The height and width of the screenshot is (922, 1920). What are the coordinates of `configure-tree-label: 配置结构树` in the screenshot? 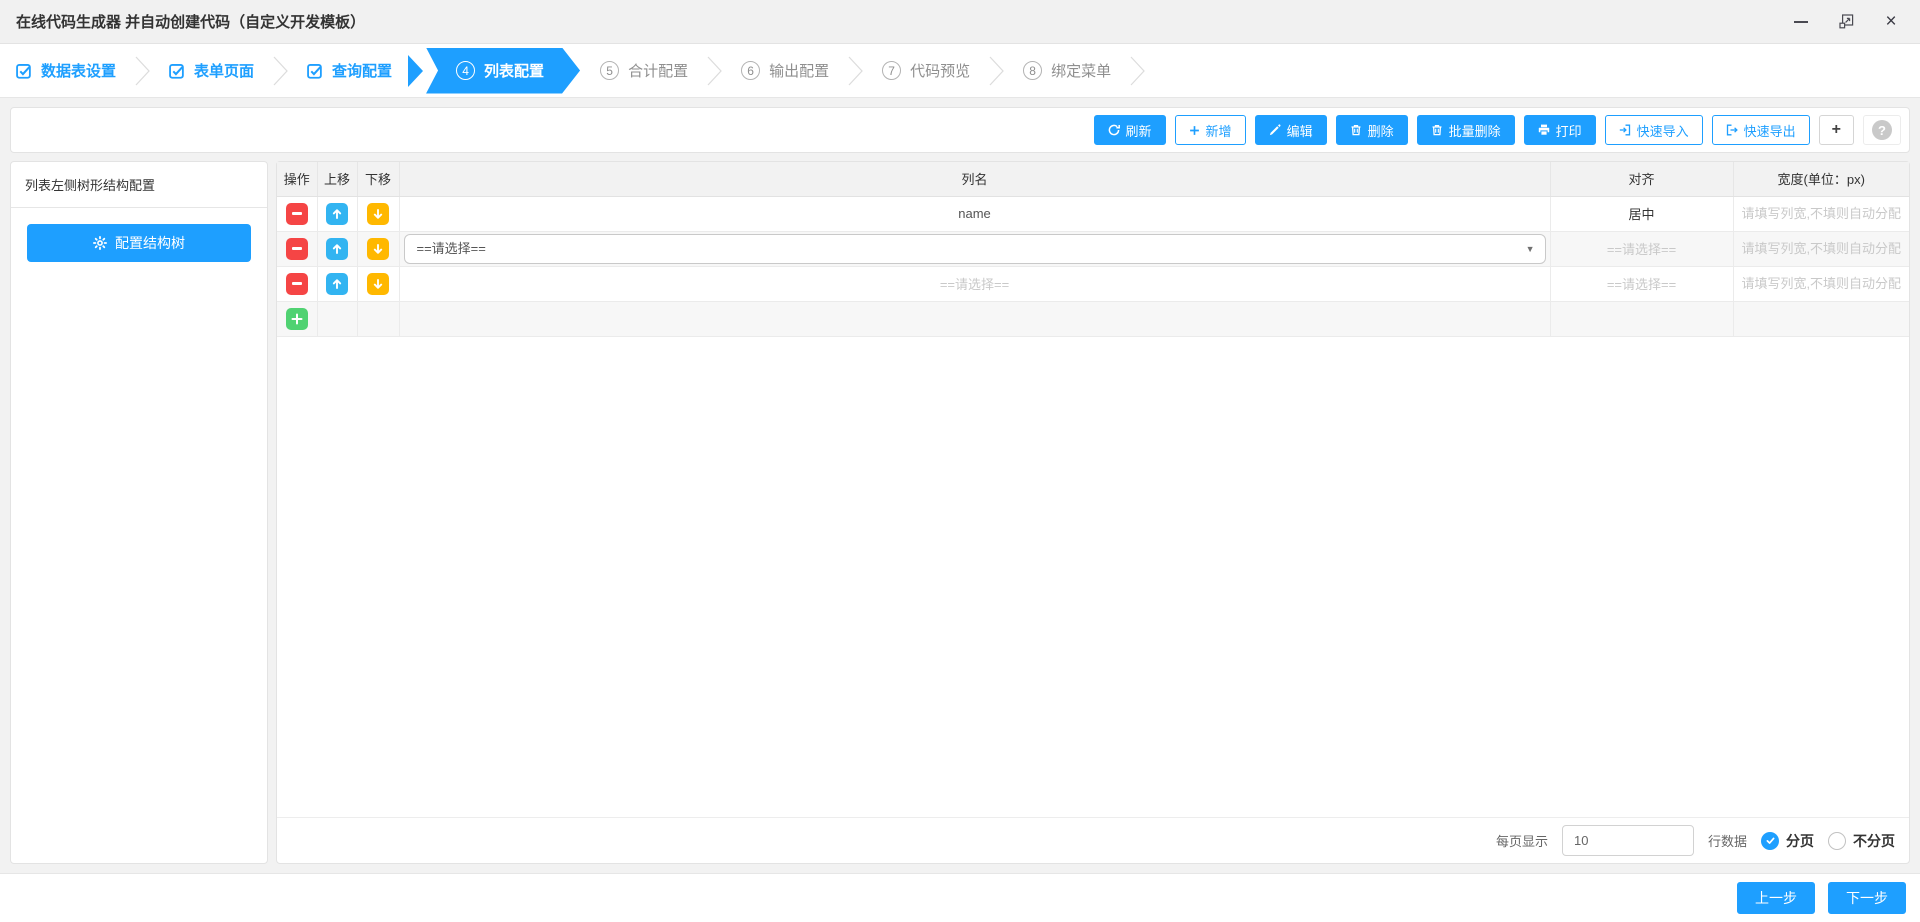 It's located at (150, 243).